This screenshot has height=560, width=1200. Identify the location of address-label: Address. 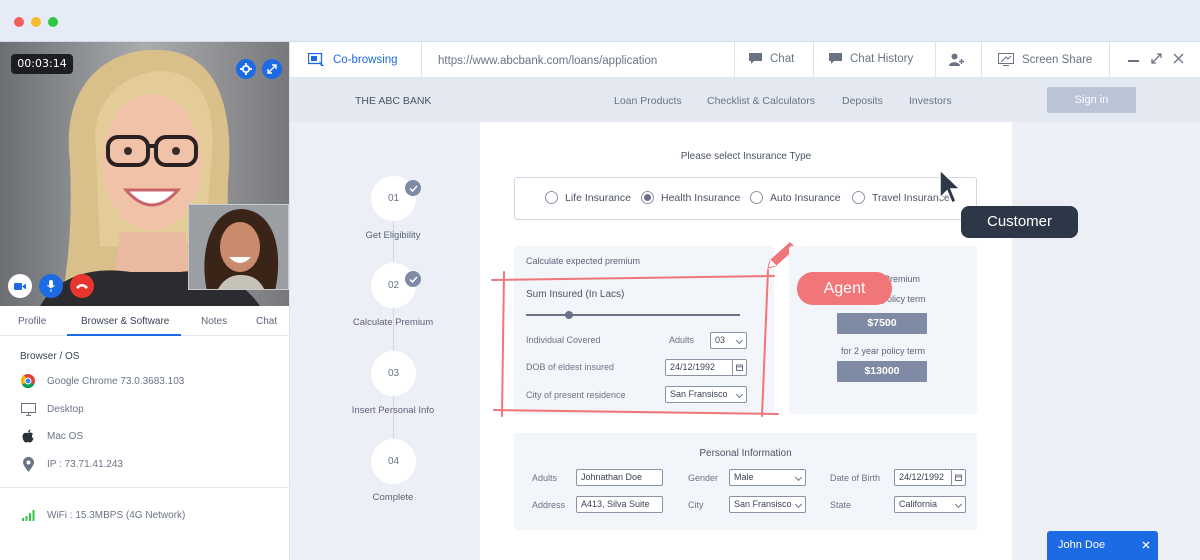
(549, 505).